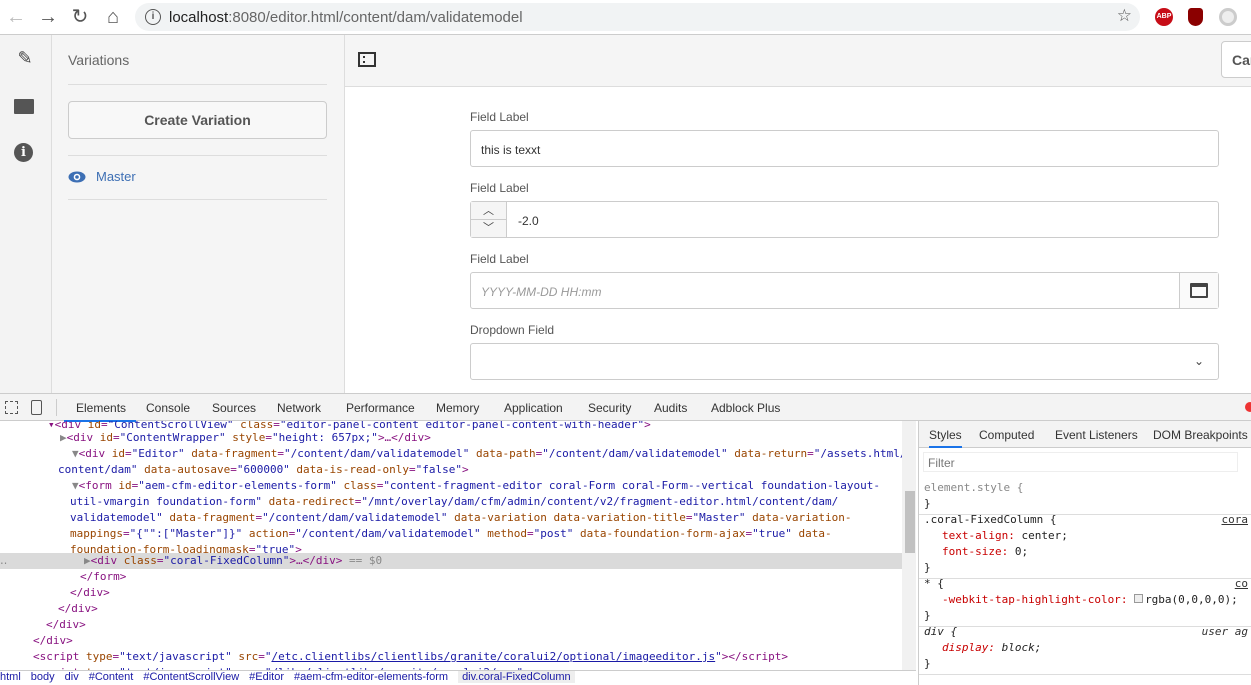 The width and height of the screenshot is (1251, 685). Describe the element at coordinates (910, 522) in the screenshot. I see `scrollbar-thumb` at that location.